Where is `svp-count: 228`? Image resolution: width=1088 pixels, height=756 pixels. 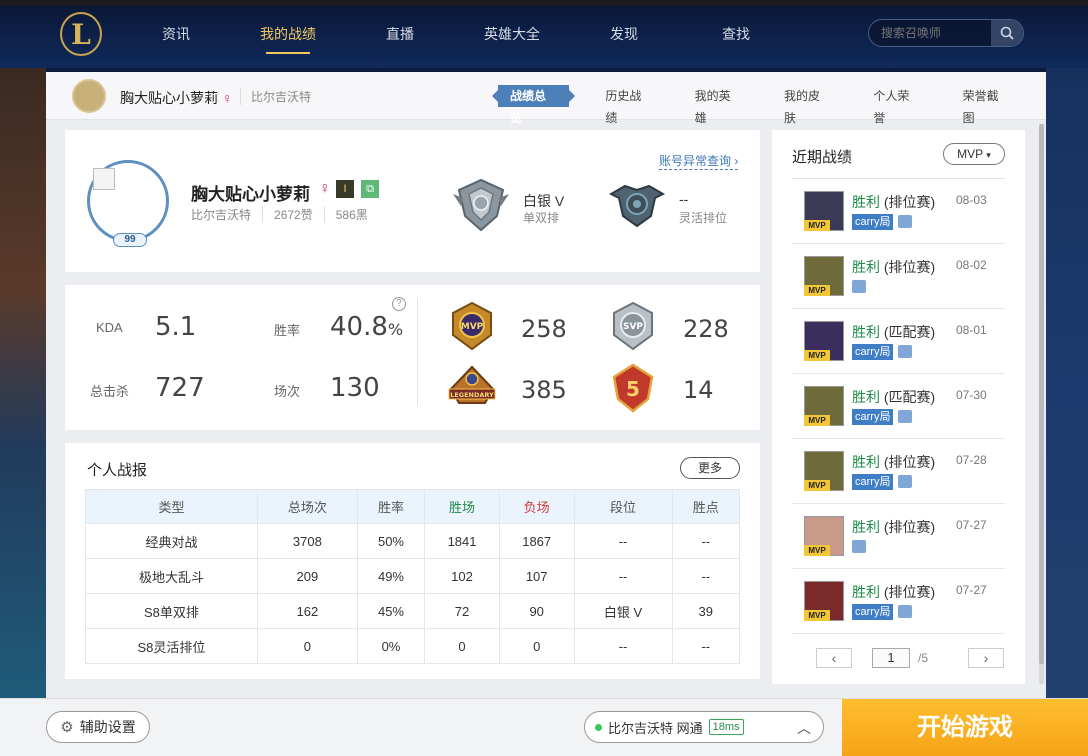 svp-count: 228 is located at coordinates (706, 329).